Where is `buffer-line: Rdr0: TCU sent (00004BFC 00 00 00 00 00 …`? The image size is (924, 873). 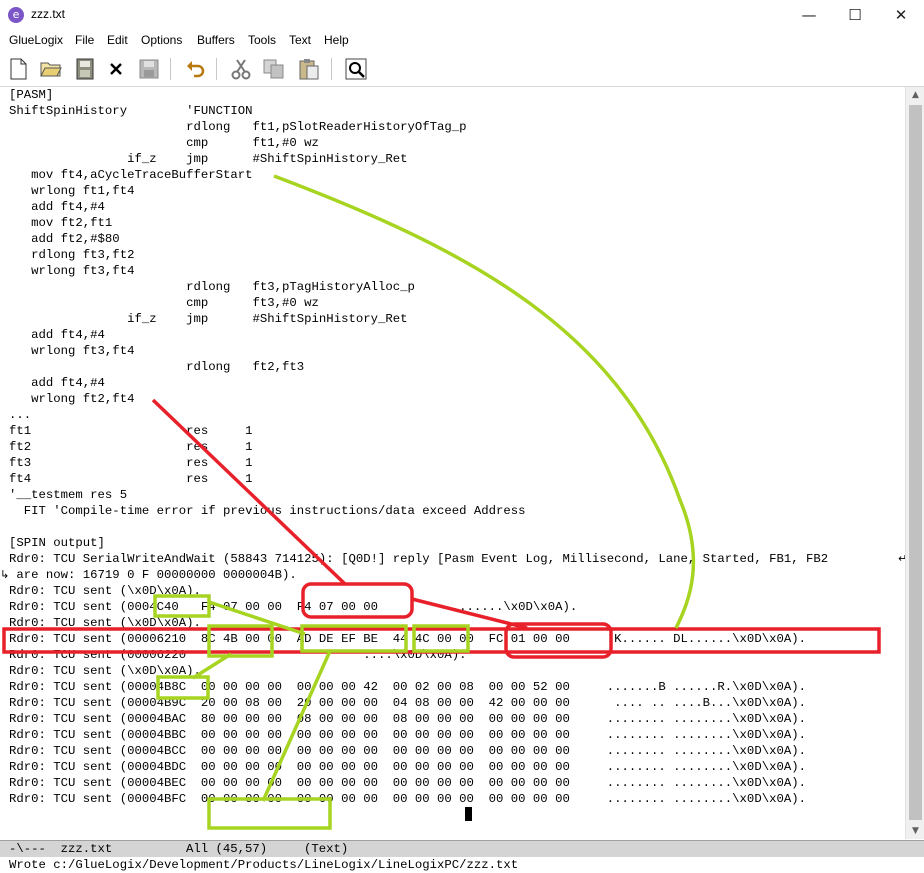 buffer-line: Rdr0: TCU sent (00004BFC 00 00 00 00 00 … is located at coordinates (407, 799).